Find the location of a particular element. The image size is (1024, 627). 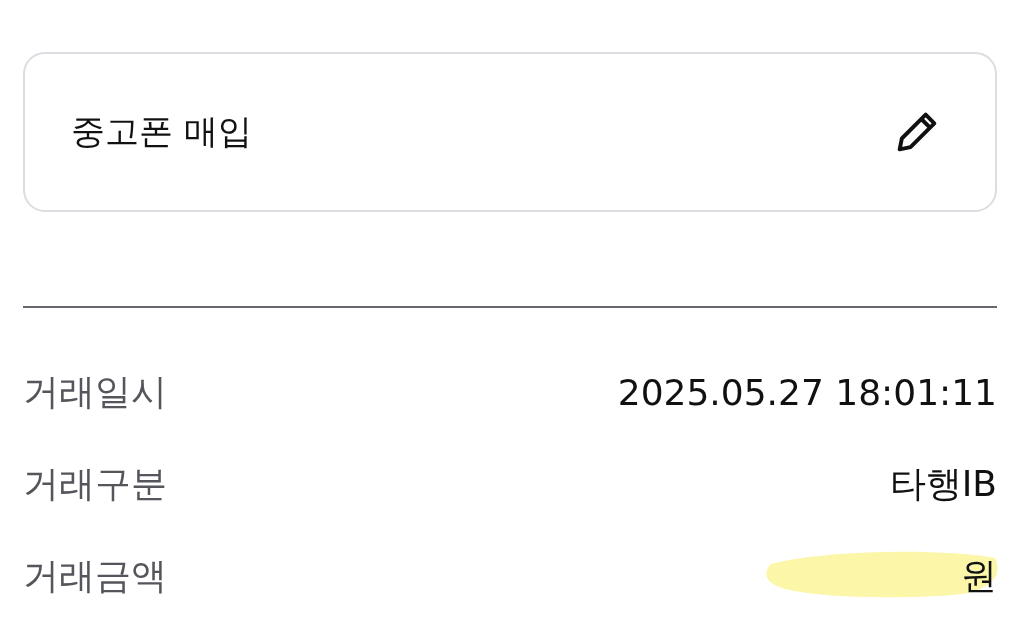

detail-value: 타행IB is located at coordinates (943, 483).